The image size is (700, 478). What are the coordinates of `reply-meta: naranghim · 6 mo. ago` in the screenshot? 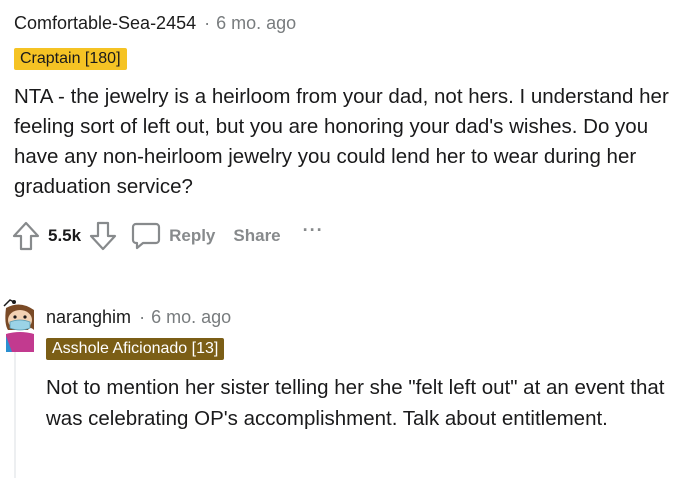 It's located at (366, 317).